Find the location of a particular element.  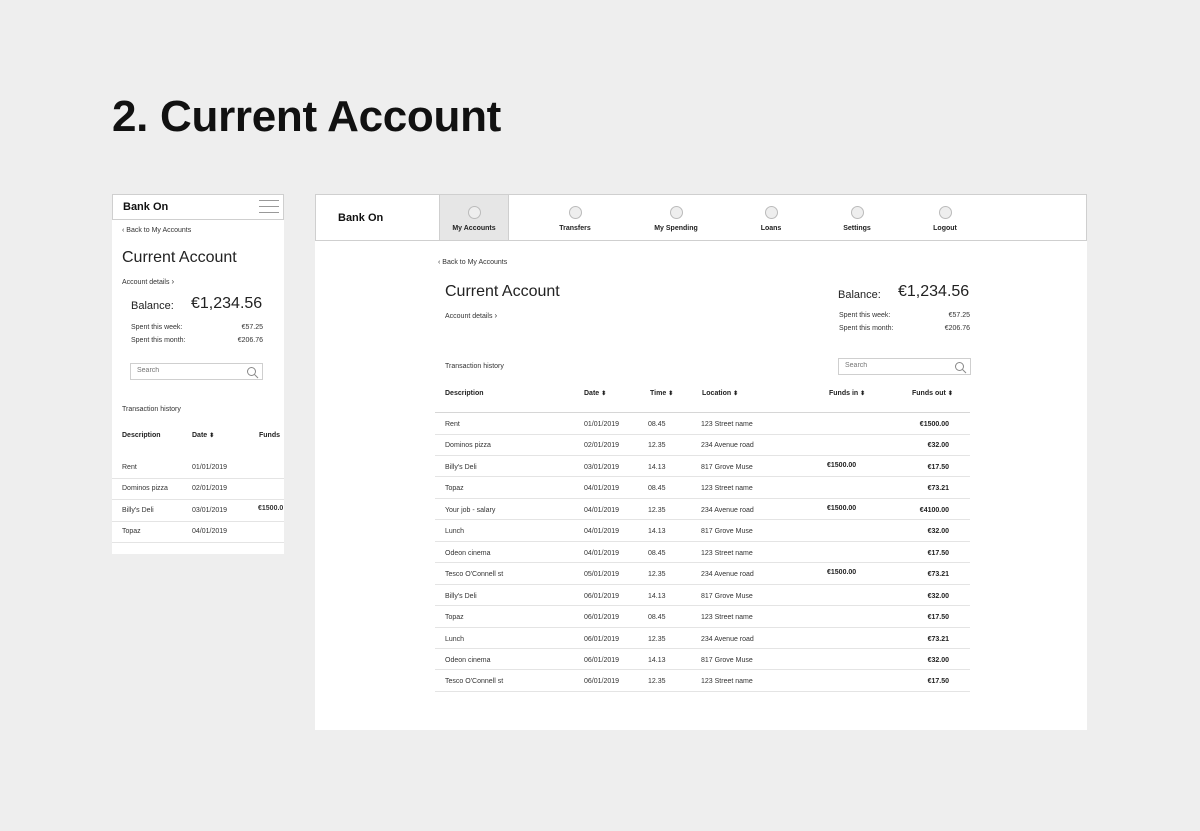

row-funds-out: €32.00 is located at coordinates (938, 446).